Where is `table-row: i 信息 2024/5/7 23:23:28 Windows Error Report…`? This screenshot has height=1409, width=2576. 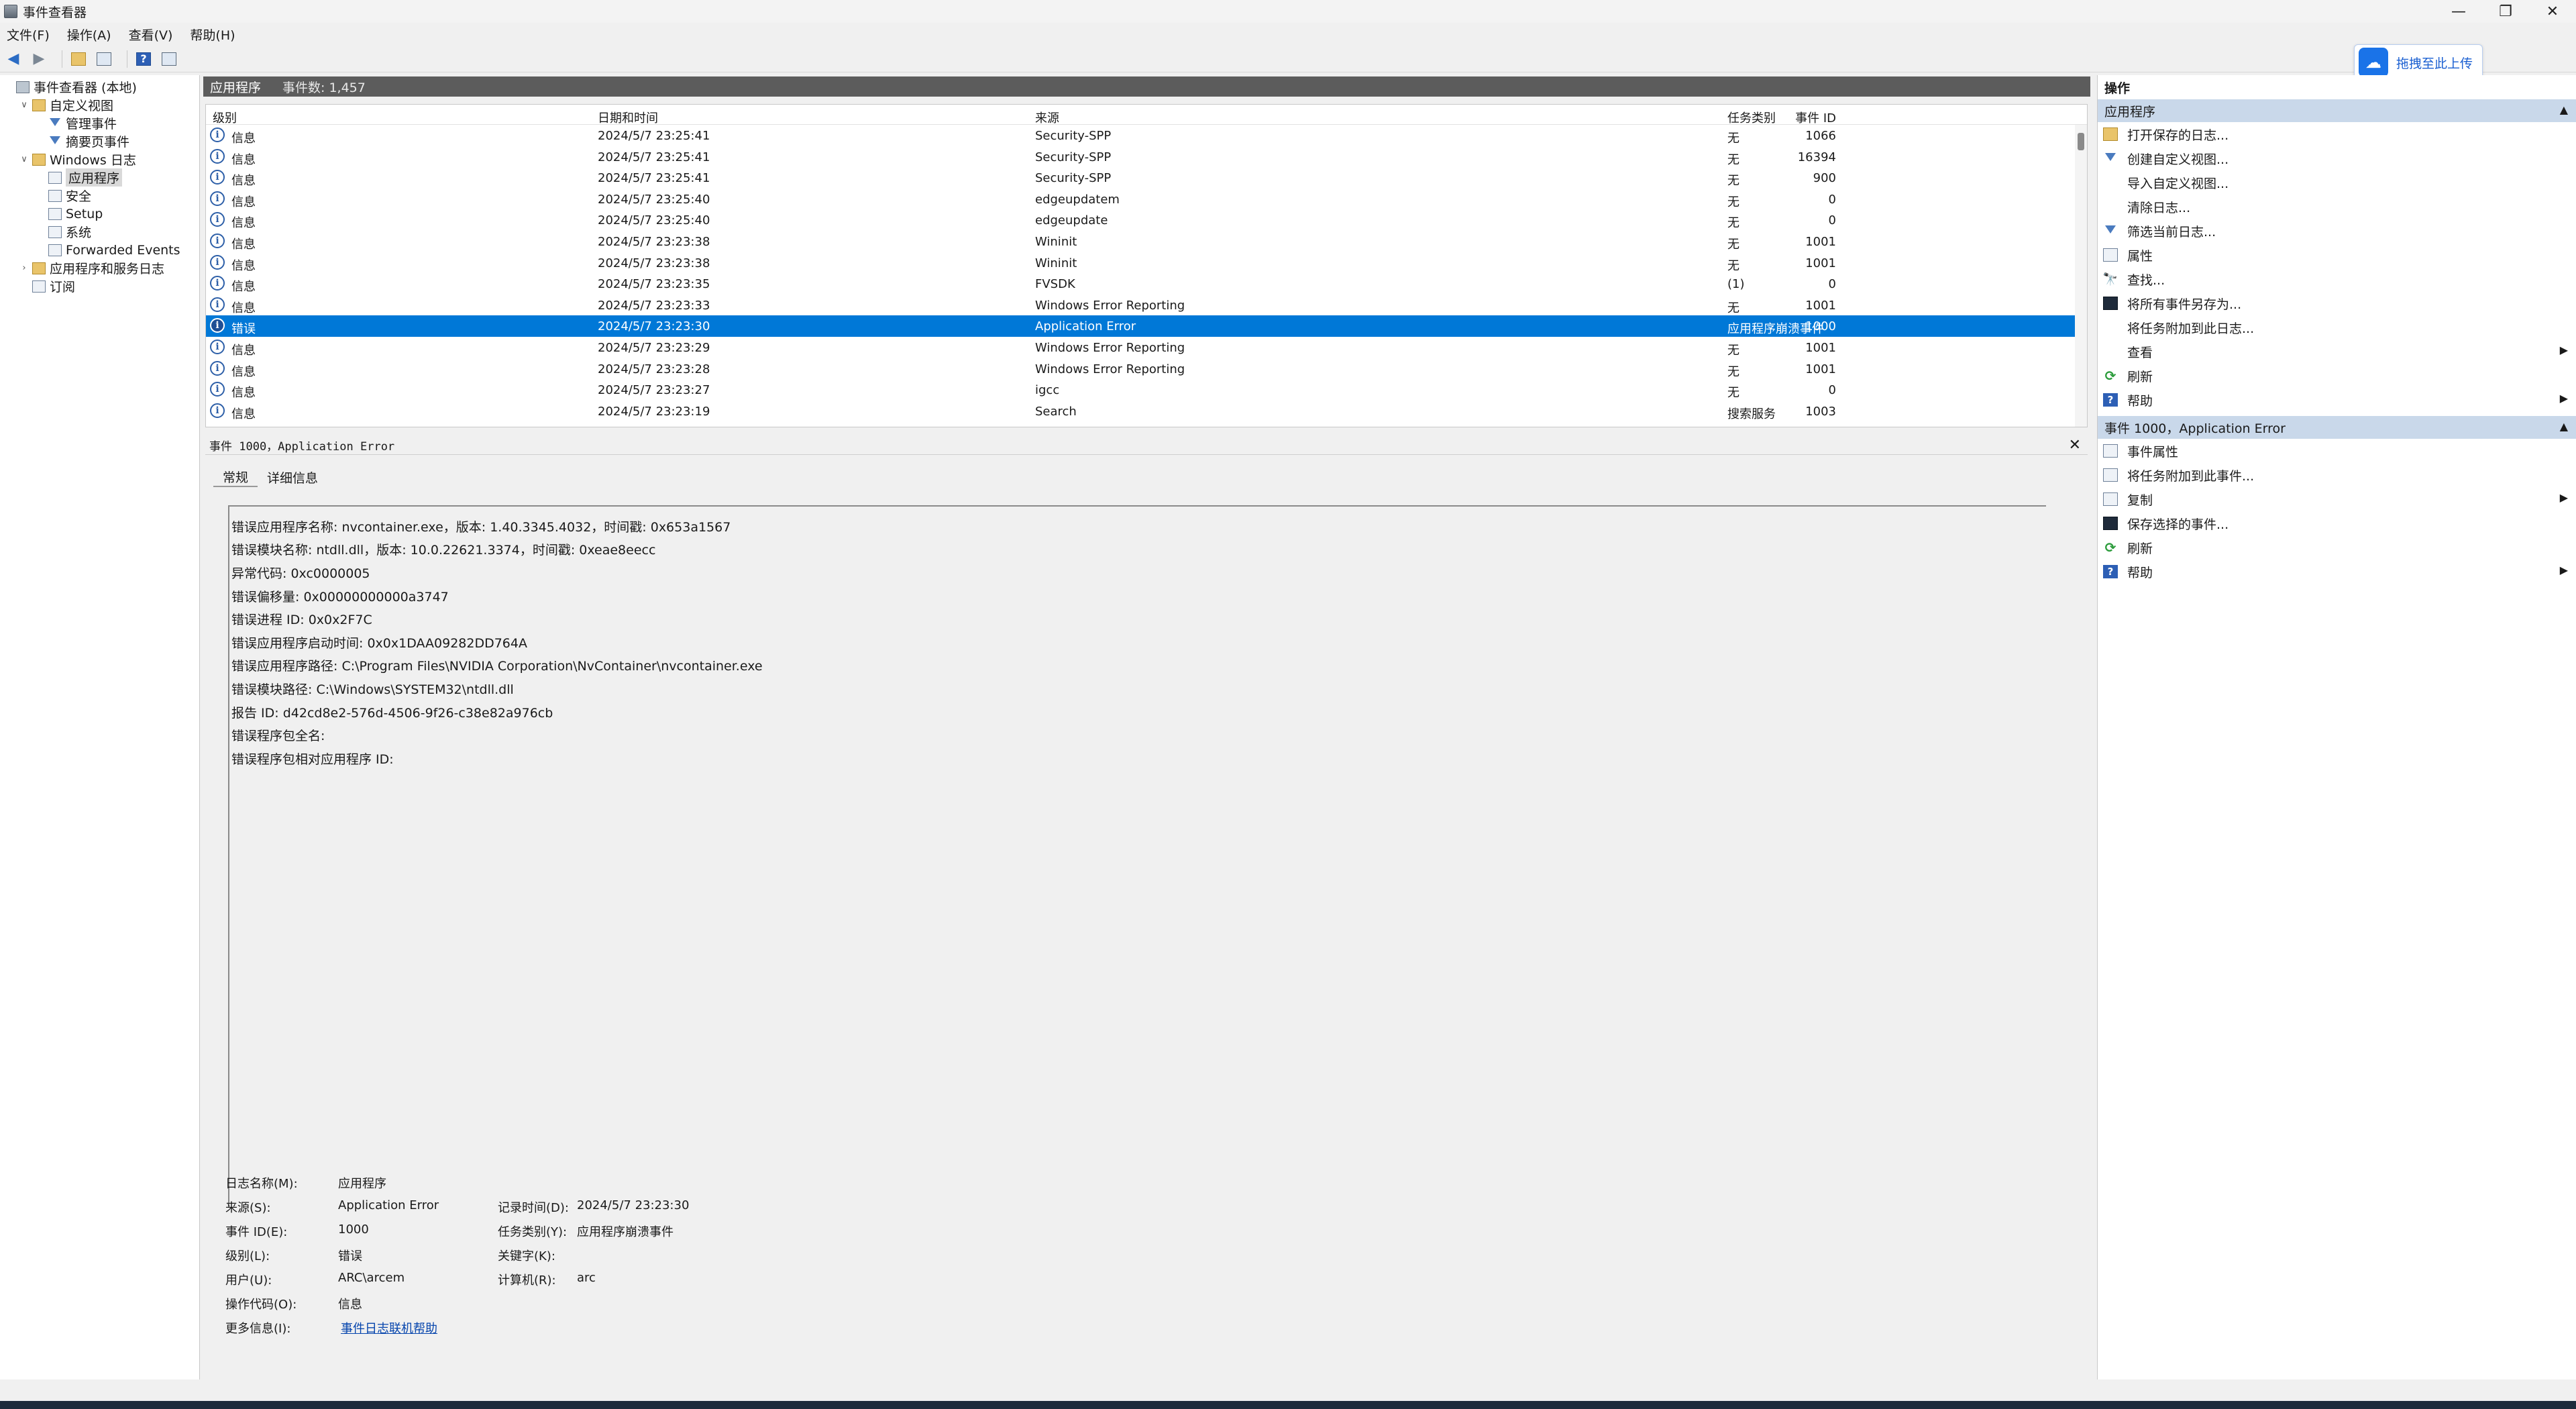 table-row: i 信息 2024/5/7 23:23:28 Windows Error Report… is located at coordinates (1146, 369).